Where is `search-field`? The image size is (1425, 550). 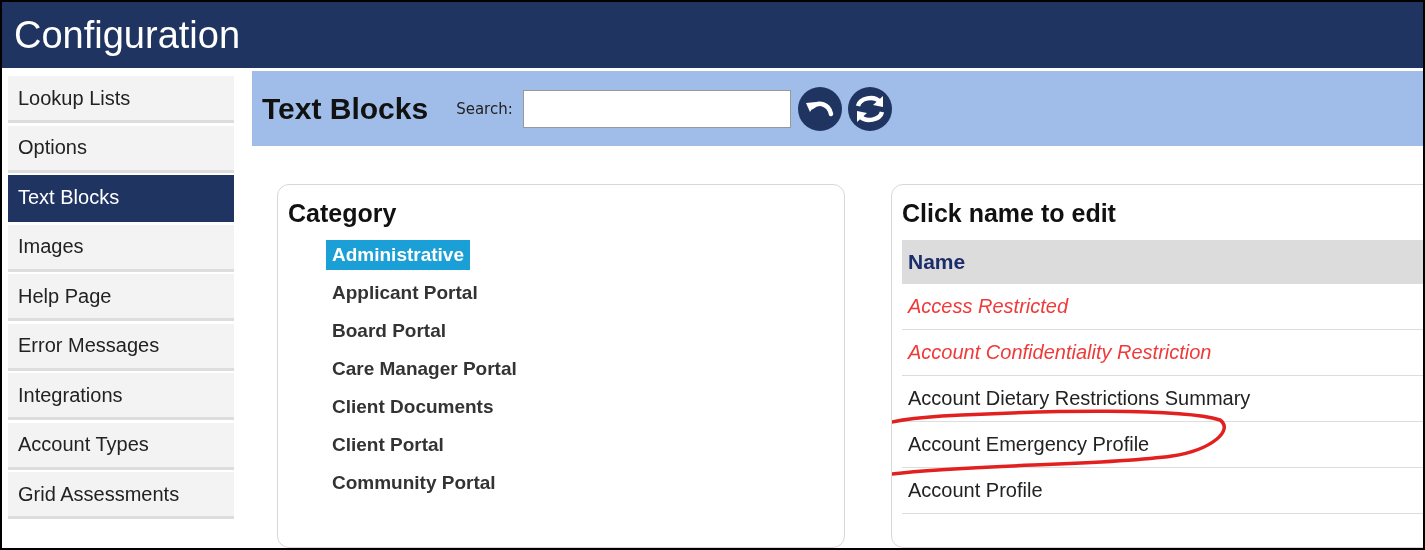
search-field is located at coordinates (656, 108).